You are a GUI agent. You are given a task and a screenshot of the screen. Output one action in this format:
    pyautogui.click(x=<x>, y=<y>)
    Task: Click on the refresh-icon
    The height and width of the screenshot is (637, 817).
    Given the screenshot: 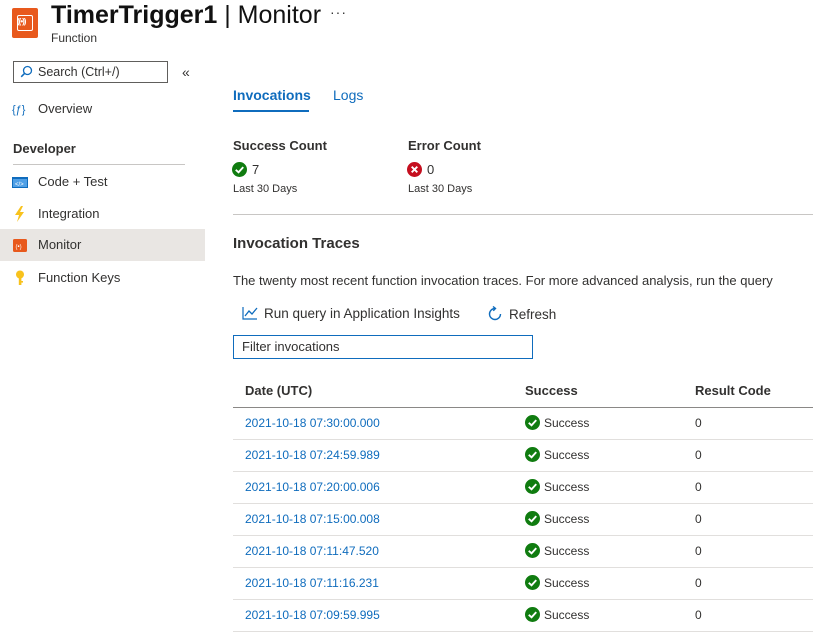 What is the action you would take?
    pyautogui.click(x=495, y=313)
    